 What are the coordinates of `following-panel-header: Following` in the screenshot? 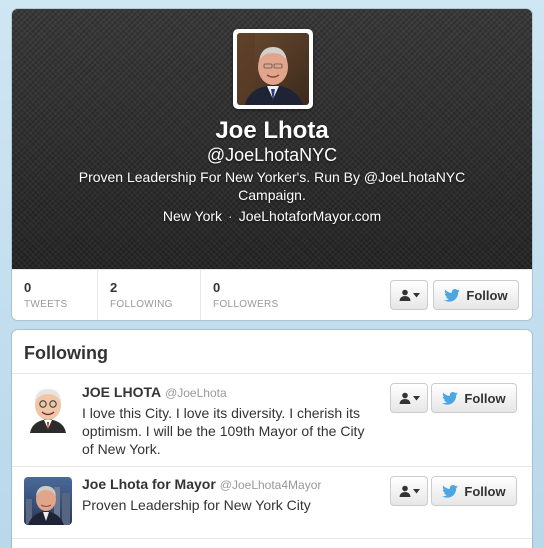 It's located at (272, 352).